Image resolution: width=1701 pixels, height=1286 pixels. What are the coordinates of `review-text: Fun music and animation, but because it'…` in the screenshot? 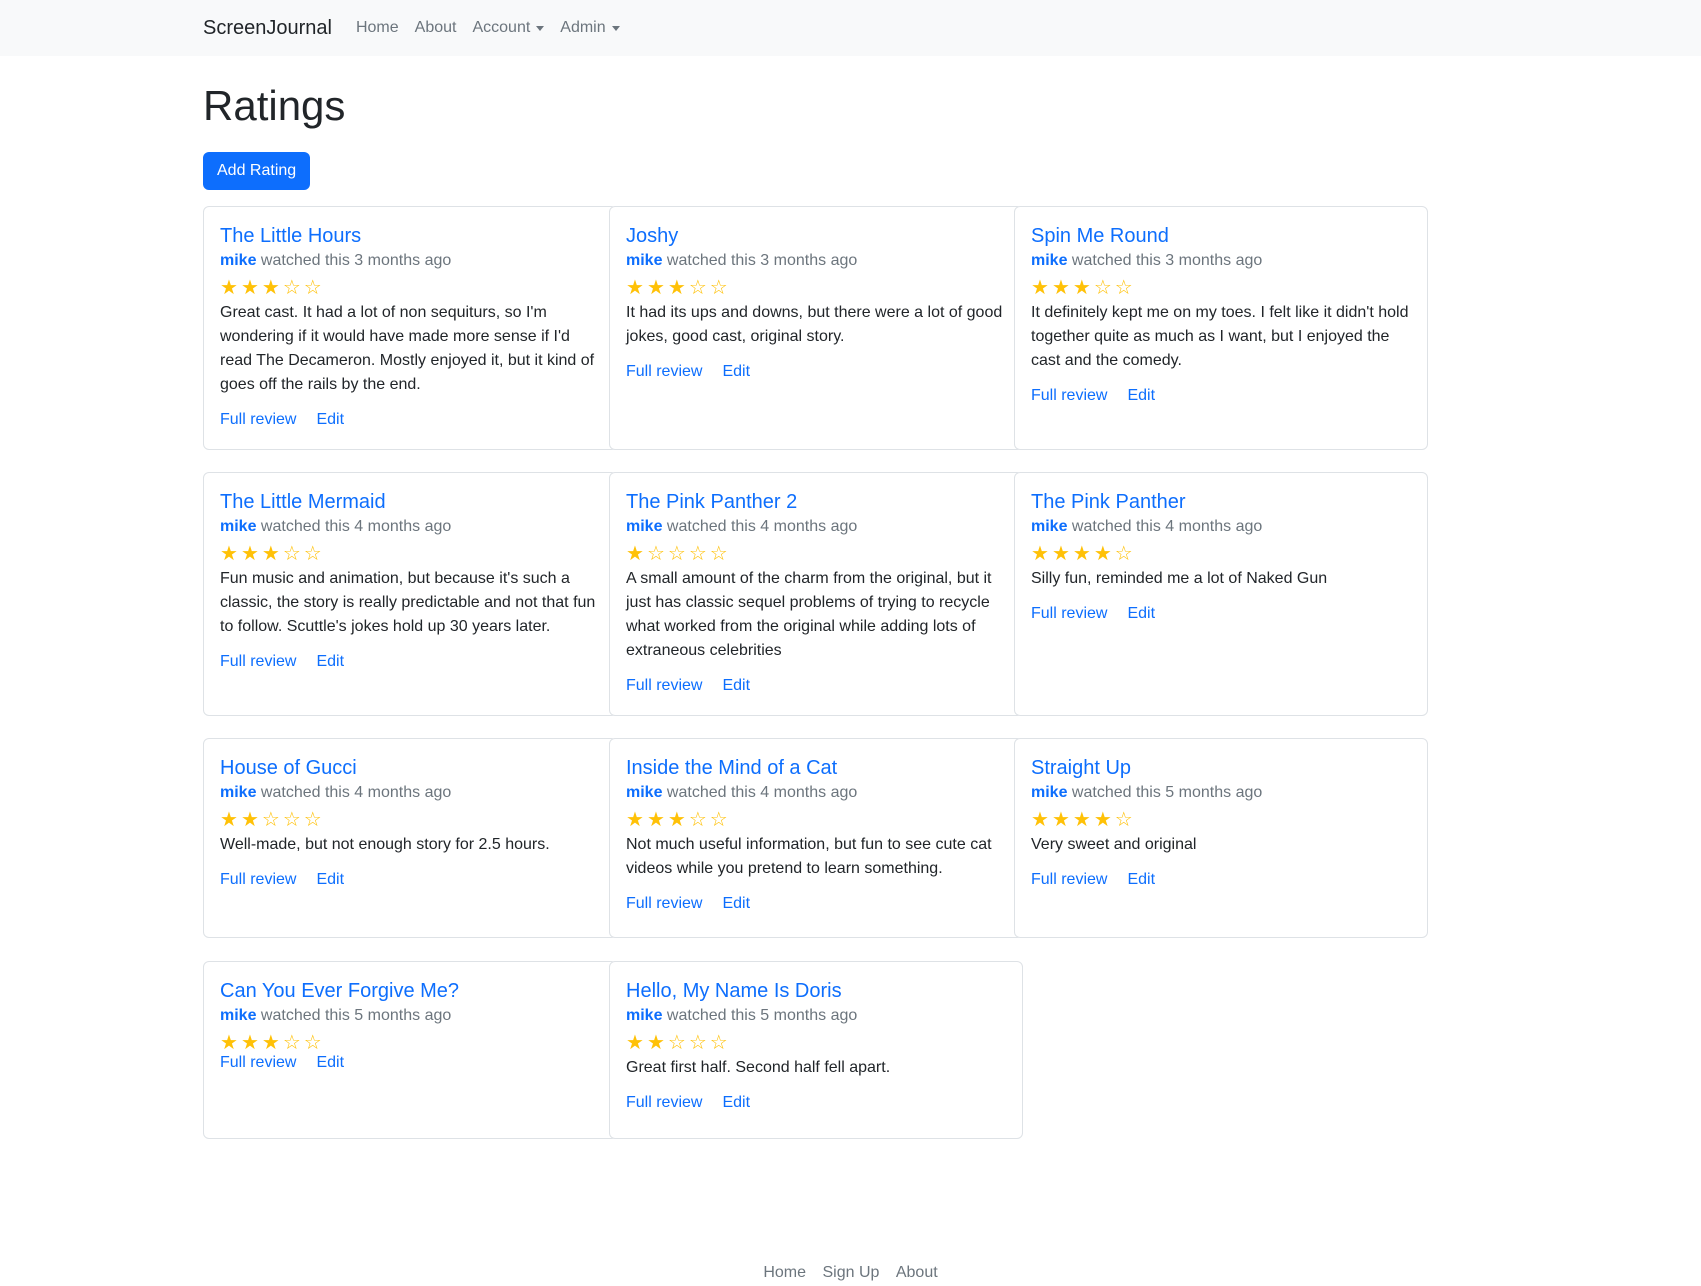 It's located at (408, 602).